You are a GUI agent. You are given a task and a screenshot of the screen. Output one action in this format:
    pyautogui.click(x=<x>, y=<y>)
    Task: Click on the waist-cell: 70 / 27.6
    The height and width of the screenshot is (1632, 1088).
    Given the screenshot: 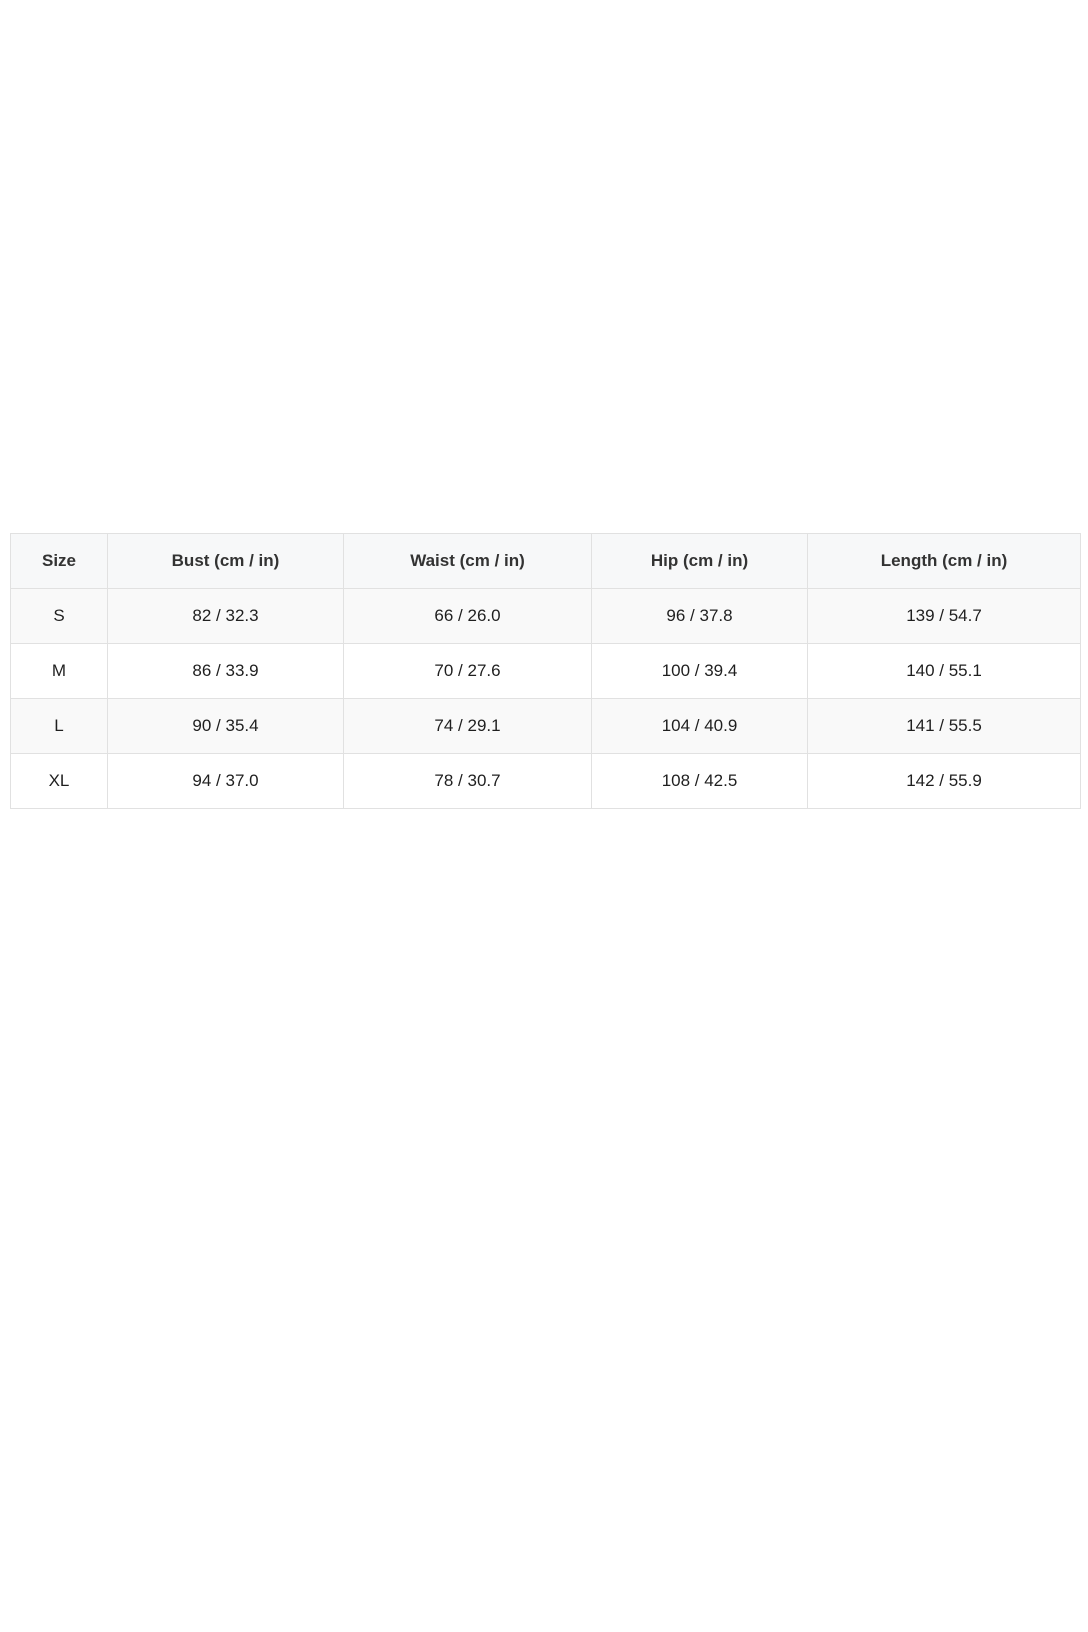 What is the action you would take?
    pyautogui.click(x=467, y=671)
    